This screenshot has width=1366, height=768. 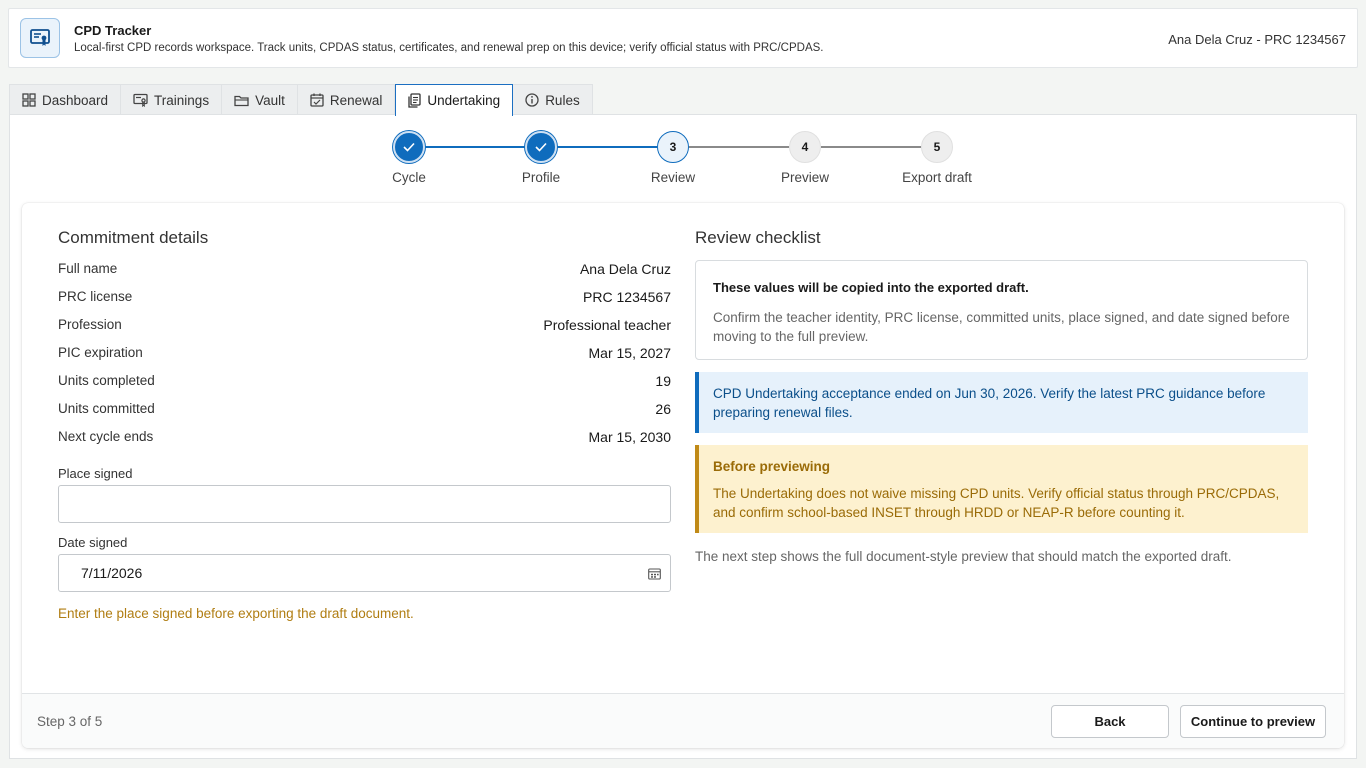 What do you see at coordinates (464, 100) in the screenshot?
I see `tab-label: Undertaking` at bounding box center [464, 100].